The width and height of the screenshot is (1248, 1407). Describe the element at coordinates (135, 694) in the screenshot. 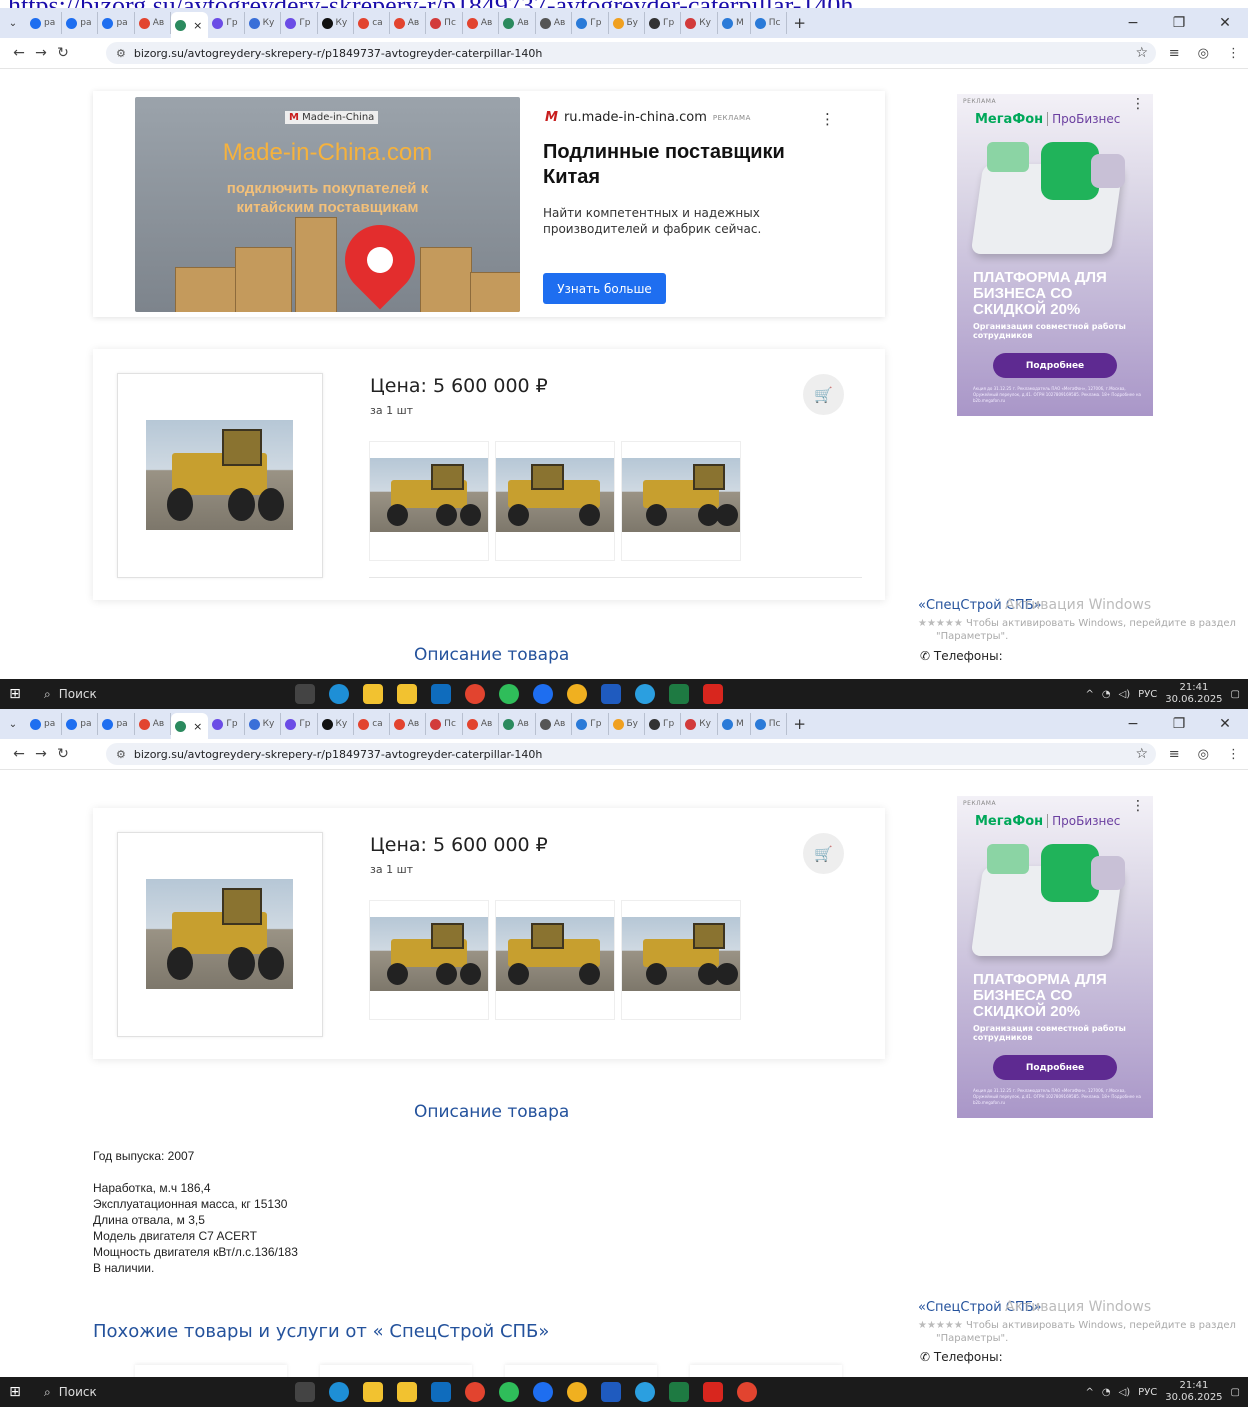

I see `taskbar-search: ⌕ Поиск` at that location.